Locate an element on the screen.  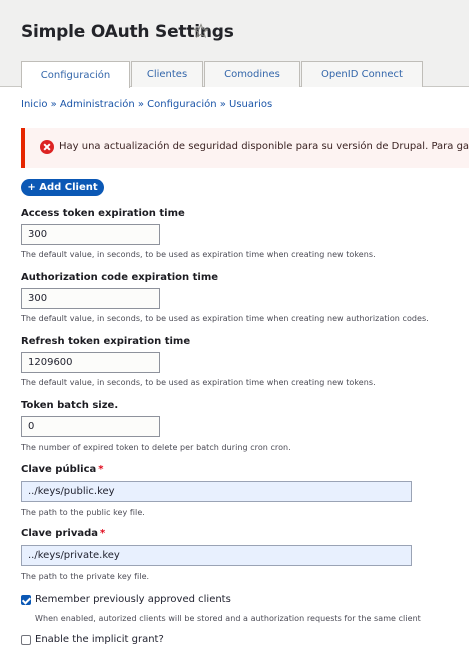
private-key-label-text: Clave privada is located at coordinates (59, 533).